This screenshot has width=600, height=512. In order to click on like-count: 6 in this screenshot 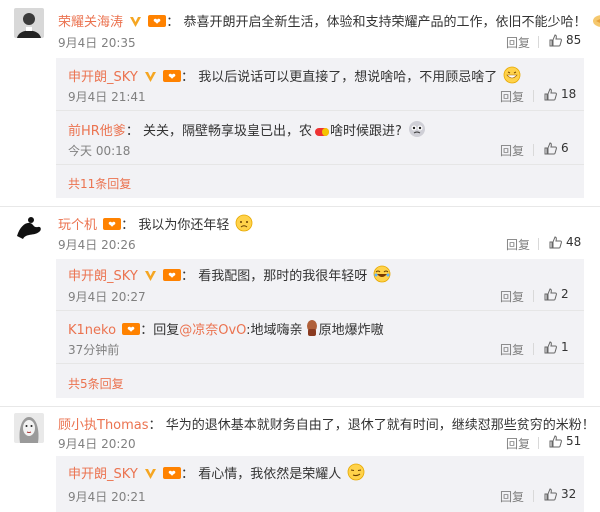, I will do `click(565, 148)`.